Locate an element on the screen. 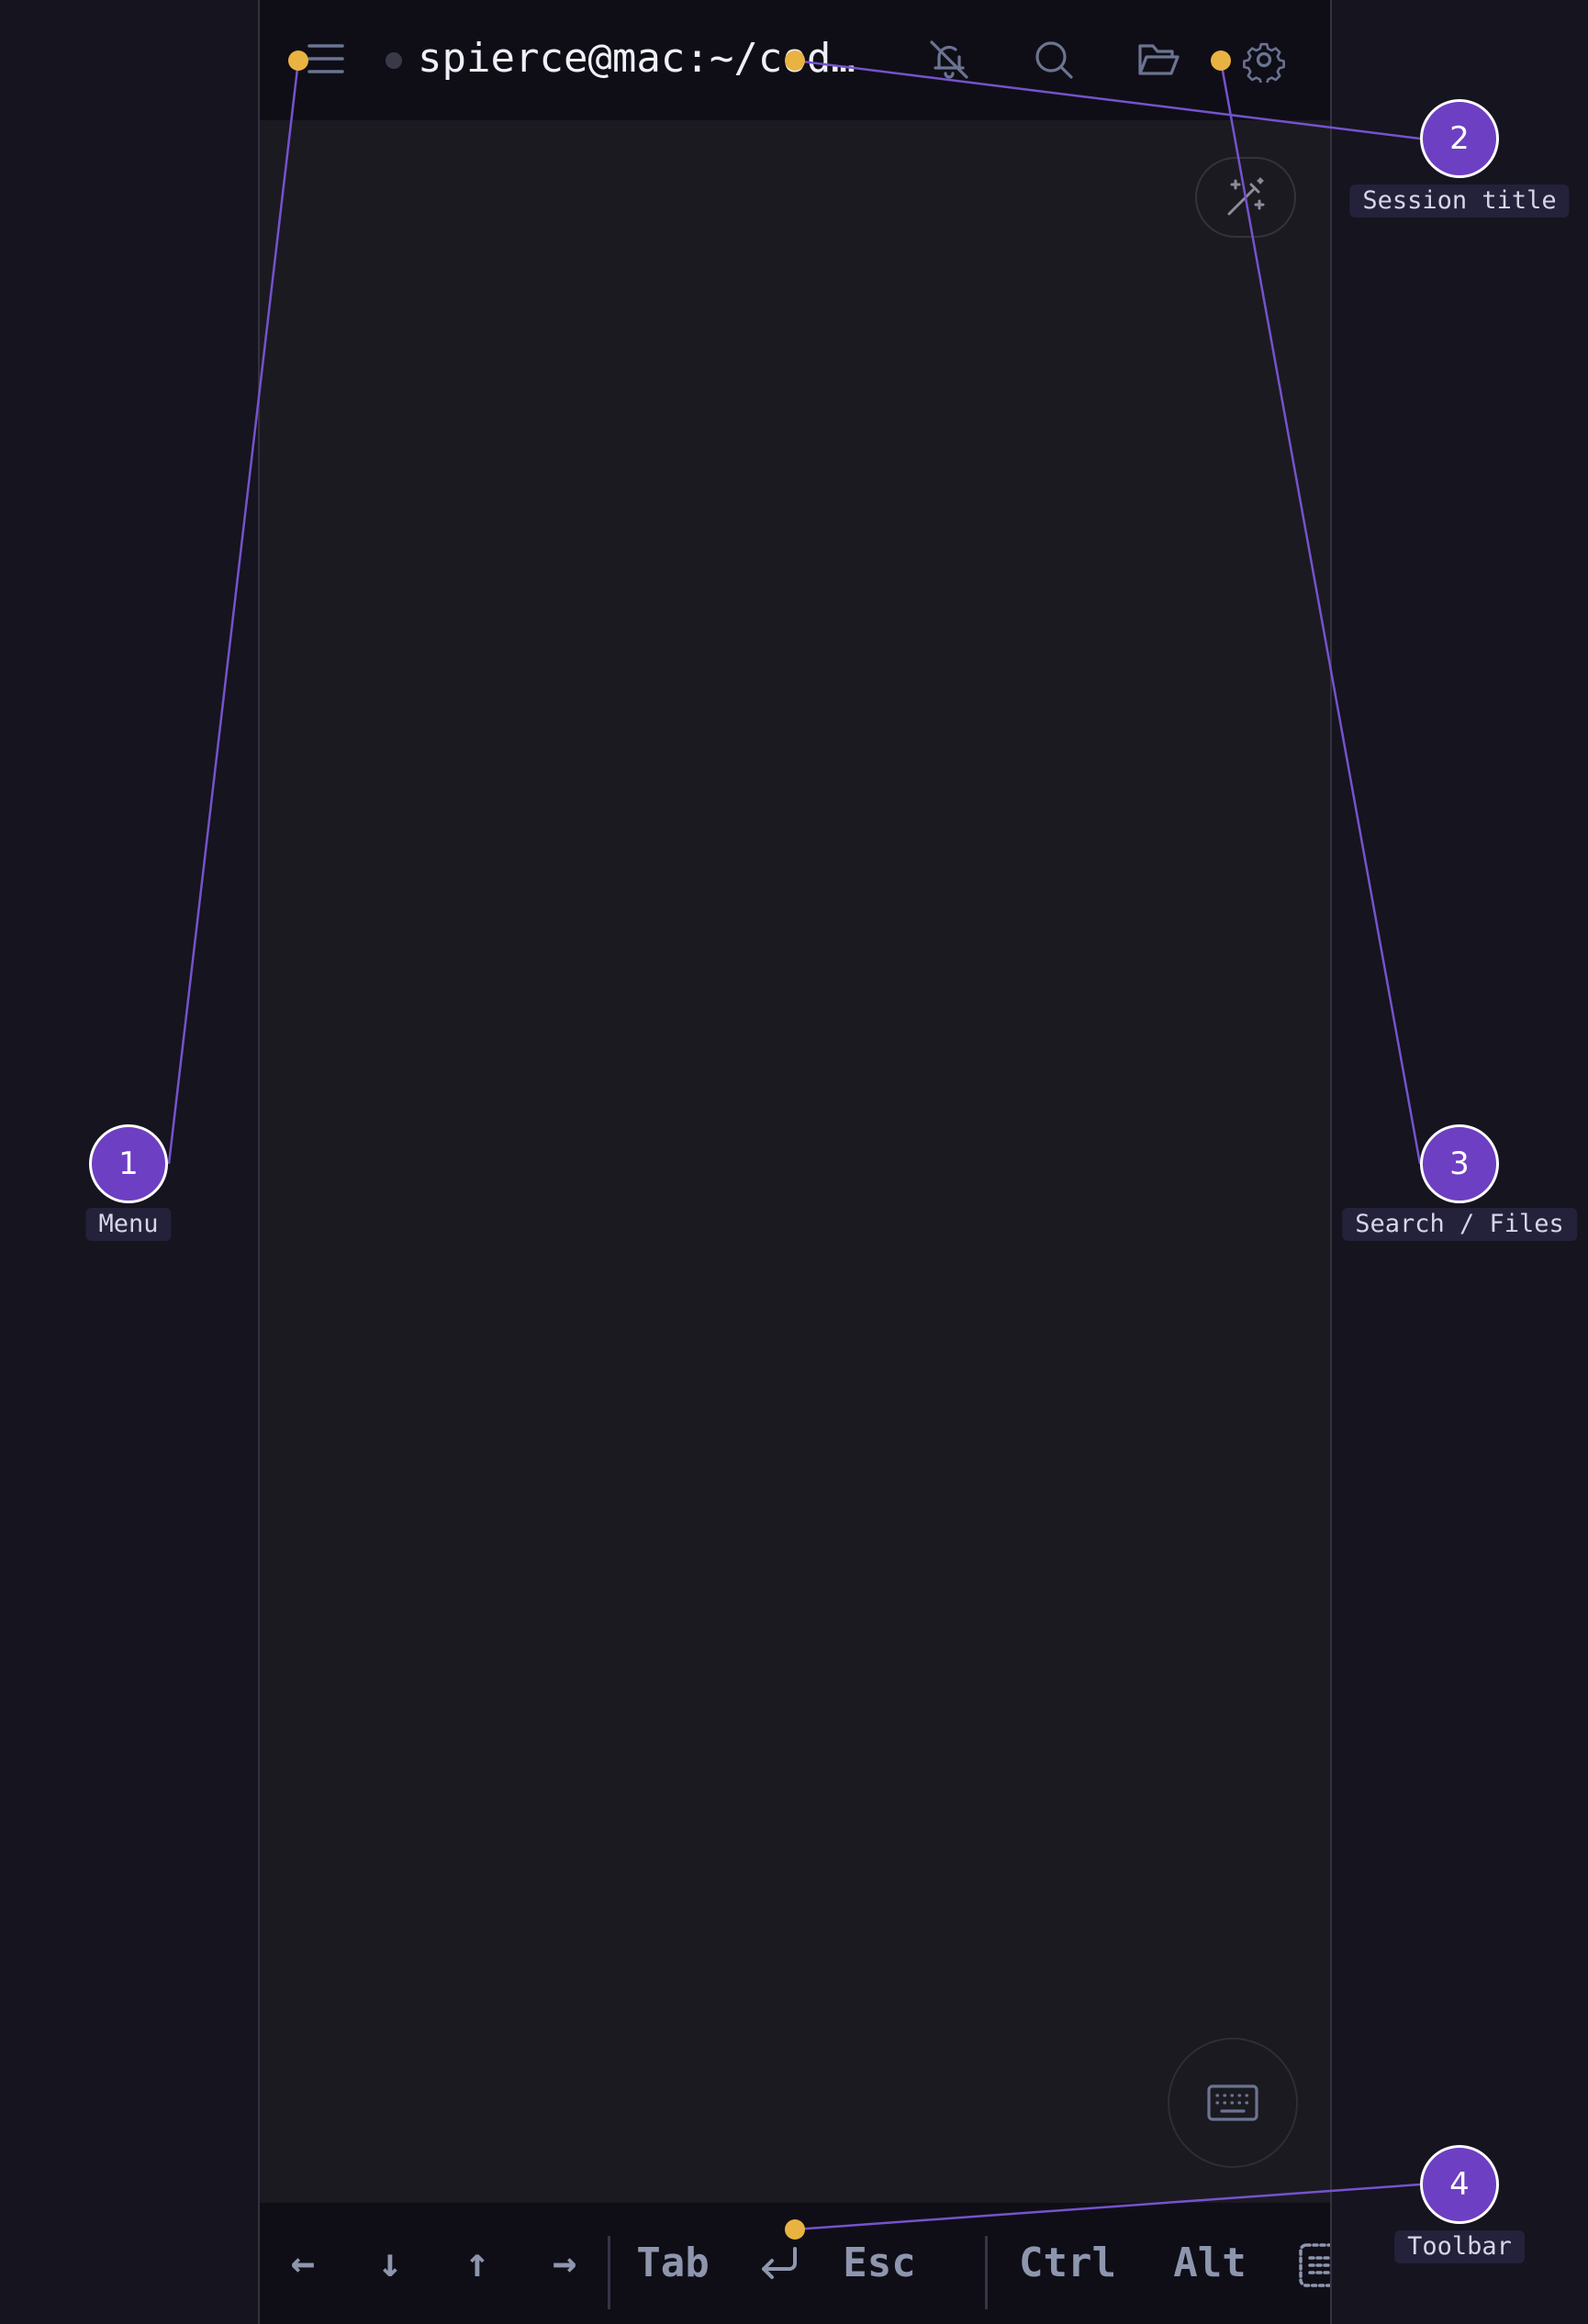 This screenshot has height=2324, width=1588. bell-off-icon is located at coordinates (949, 59).